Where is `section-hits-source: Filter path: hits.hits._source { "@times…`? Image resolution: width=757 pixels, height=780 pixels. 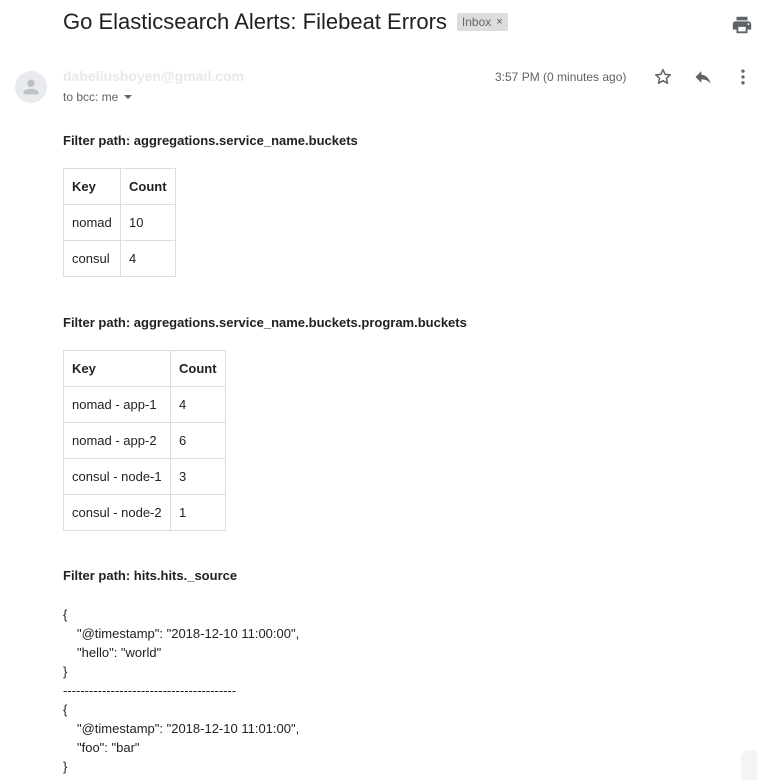
section-hits-source: Filter path: hits.hits._source { "@times… is located at coordinates (181, 672).